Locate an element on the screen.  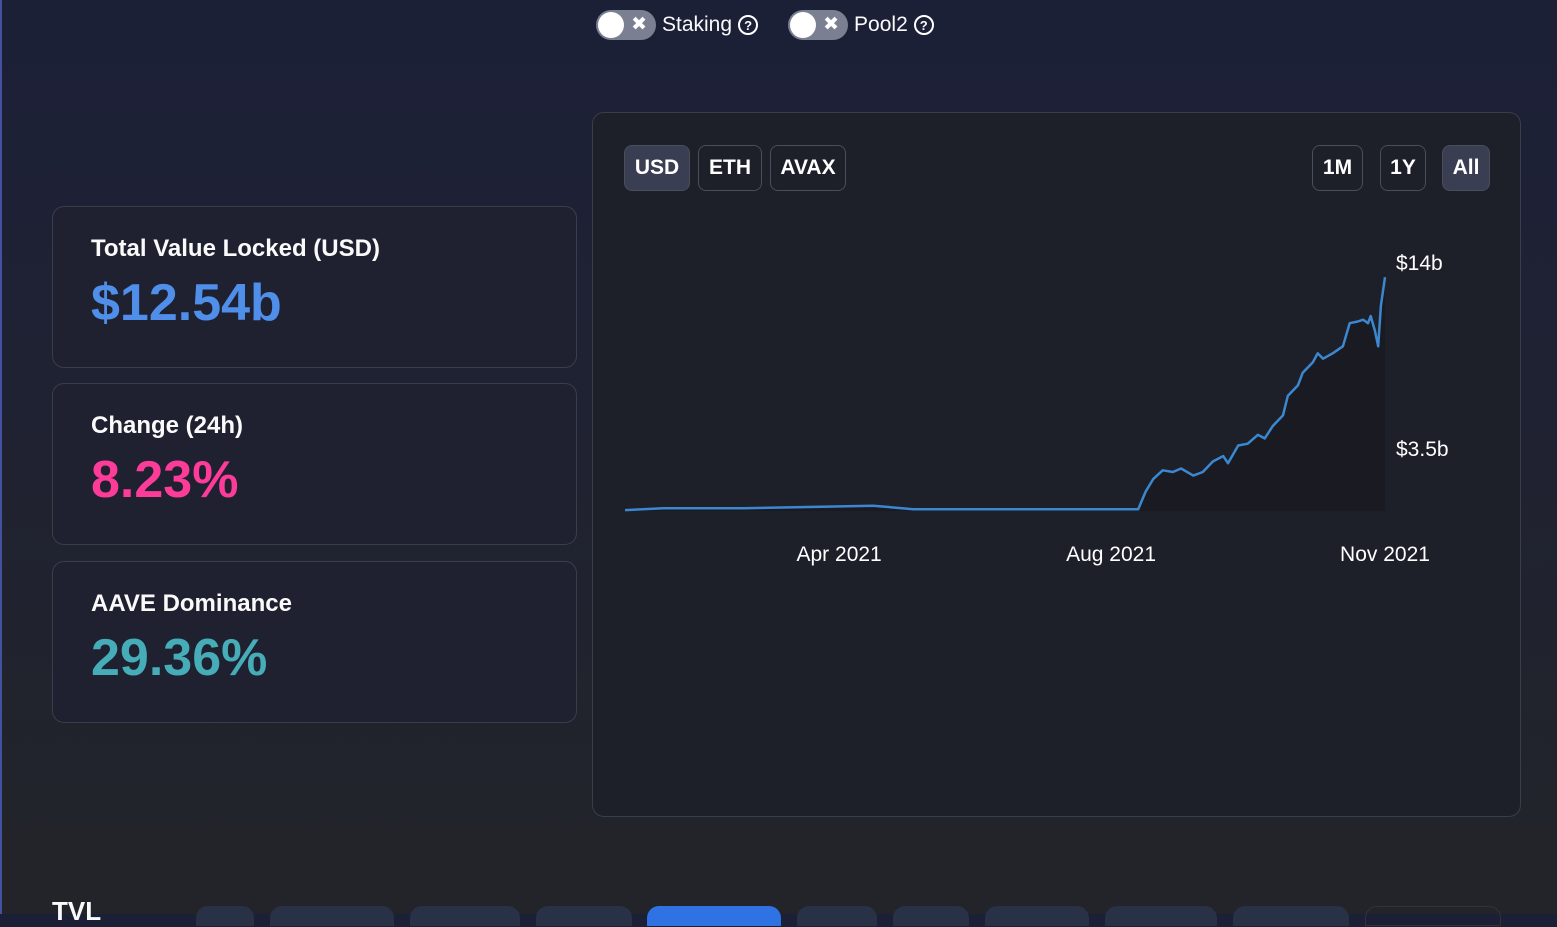
pool2-label: Pool2 is located at coordinates (881, 24).